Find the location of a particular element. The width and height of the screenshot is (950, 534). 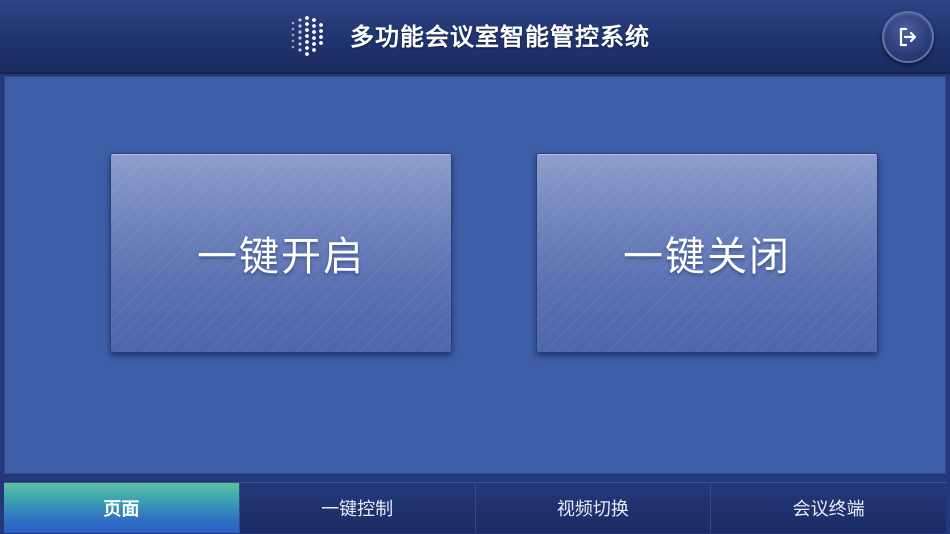

logout-button is located at coordinates (908, 37).